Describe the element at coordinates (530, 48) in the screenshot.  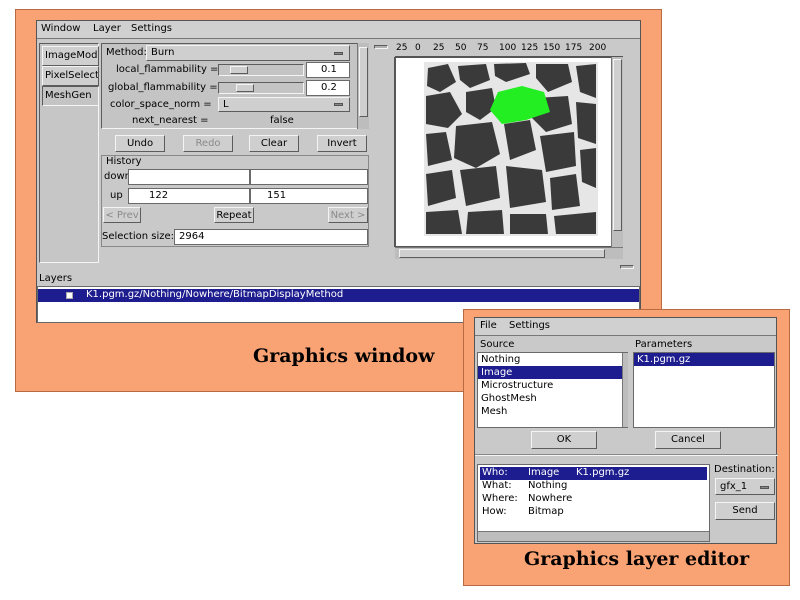
I see `ruler-tick: 125` at that location.